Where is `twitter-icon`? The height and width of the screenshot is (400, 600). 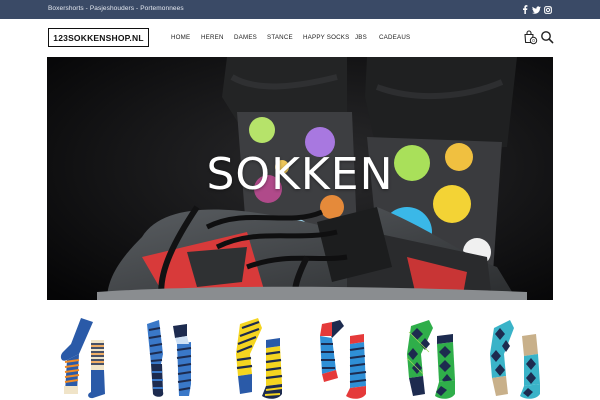
twitter-icon is located at coordinates (536, 9).